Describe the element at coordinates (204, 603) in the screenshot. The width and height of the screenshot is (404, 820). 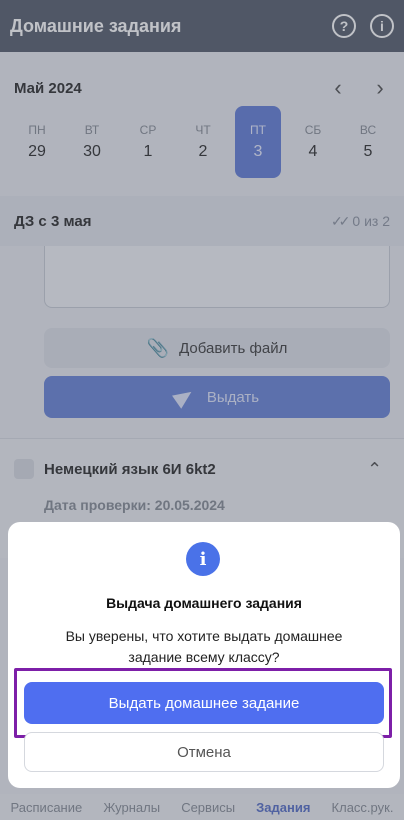
I see `dialog-title: Выдача домашнего задания` at that location.